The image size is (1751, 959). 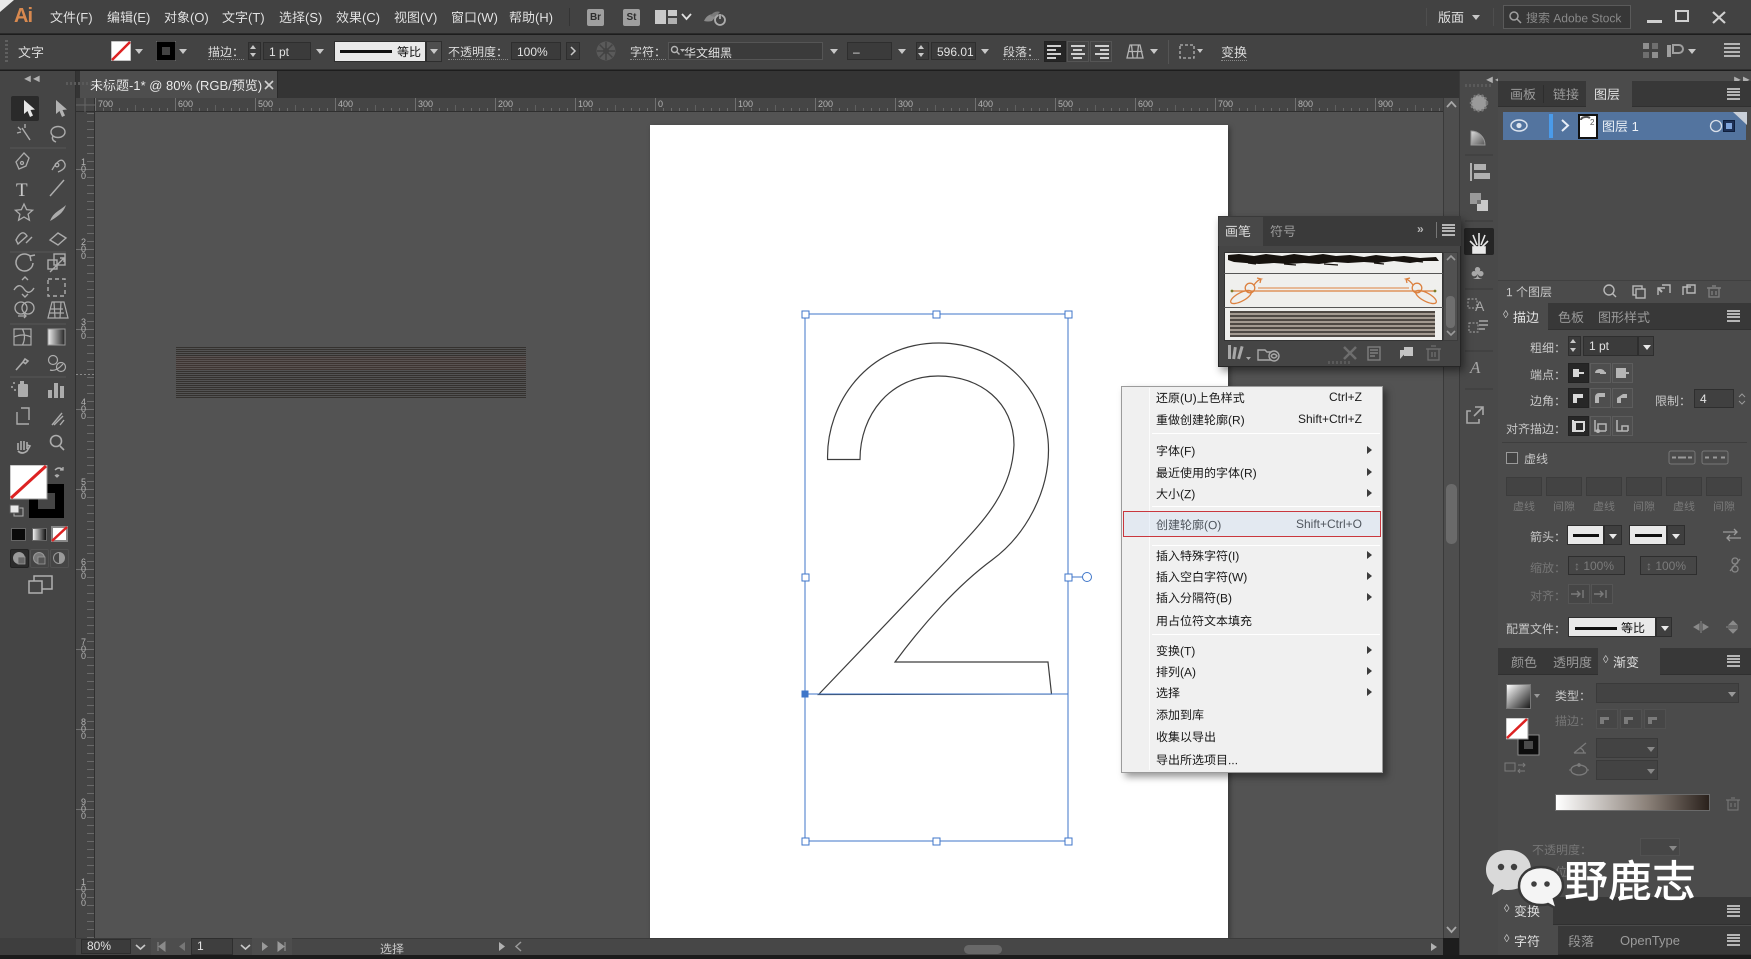 I want to click on svg-text: A, so click(x=1475, y=367).